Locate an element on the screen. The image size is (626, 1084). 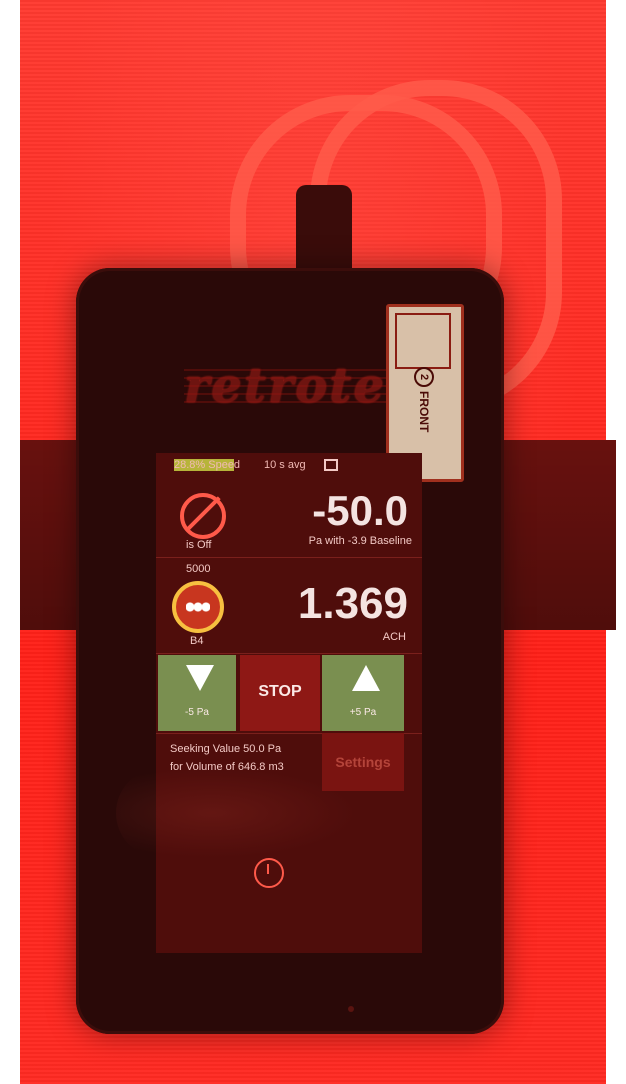
increase-label: +5 Pa is located at coordinates (363, 712).